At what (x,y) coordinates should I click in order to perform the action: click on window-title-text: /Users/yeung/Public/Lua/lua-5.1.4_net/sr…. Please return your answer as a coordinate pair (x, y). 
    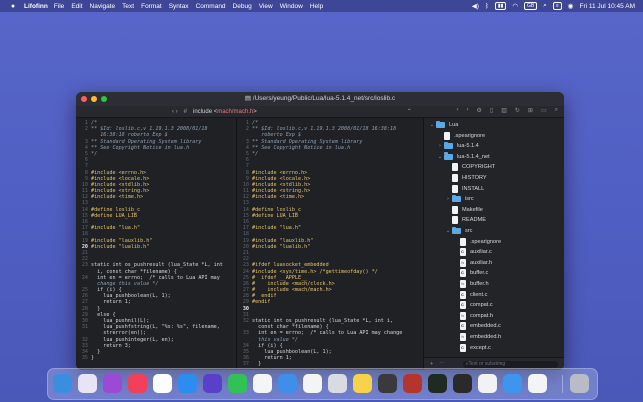
    Looking at the image, I should click on (324, 98).